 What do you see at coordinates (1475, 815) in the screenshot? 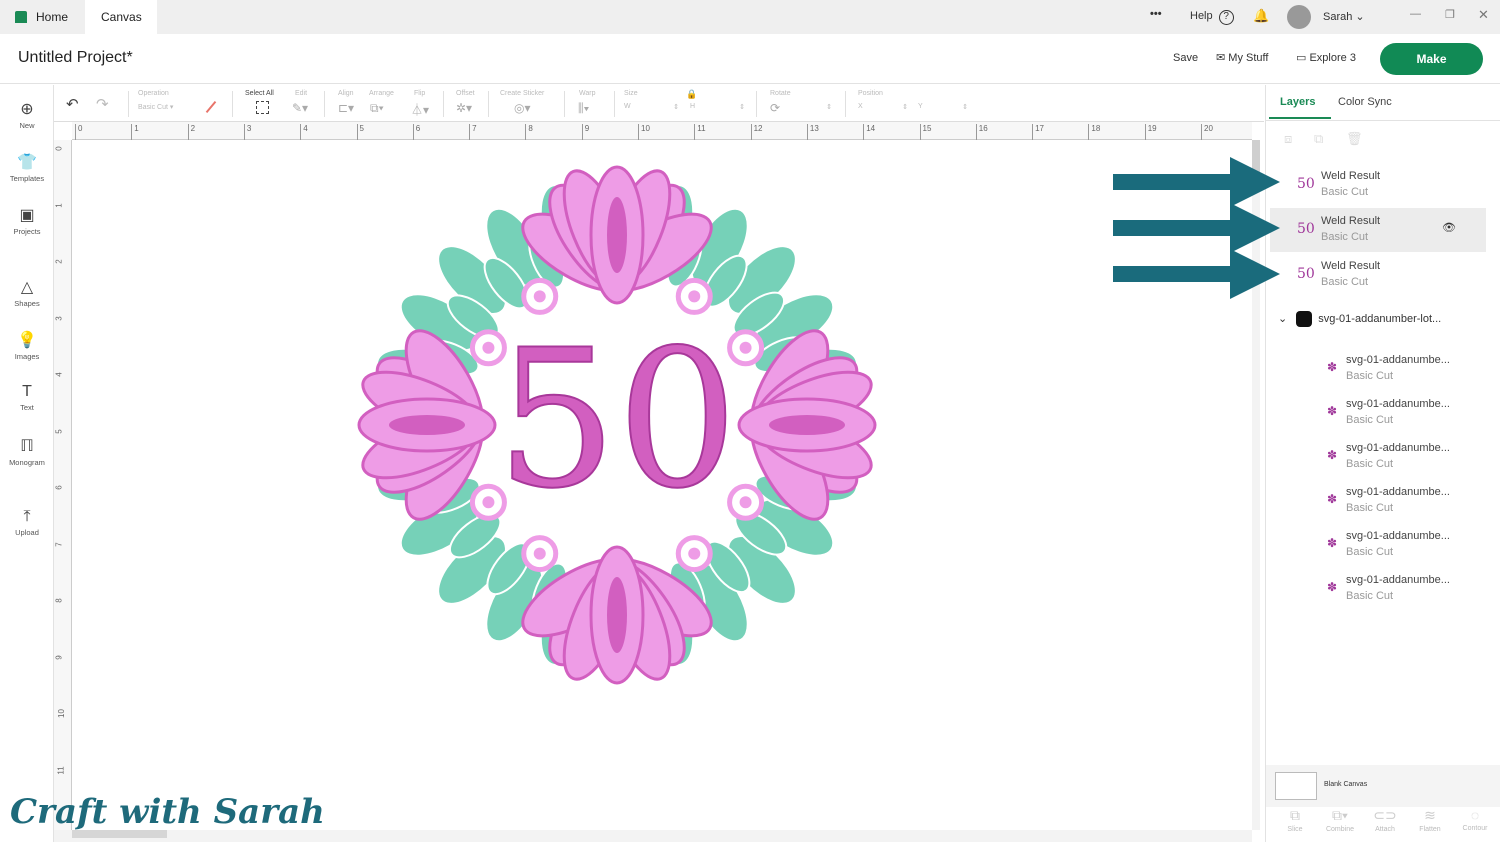
I see `contour-icon: ◌` at bounding box center [1475, 815].